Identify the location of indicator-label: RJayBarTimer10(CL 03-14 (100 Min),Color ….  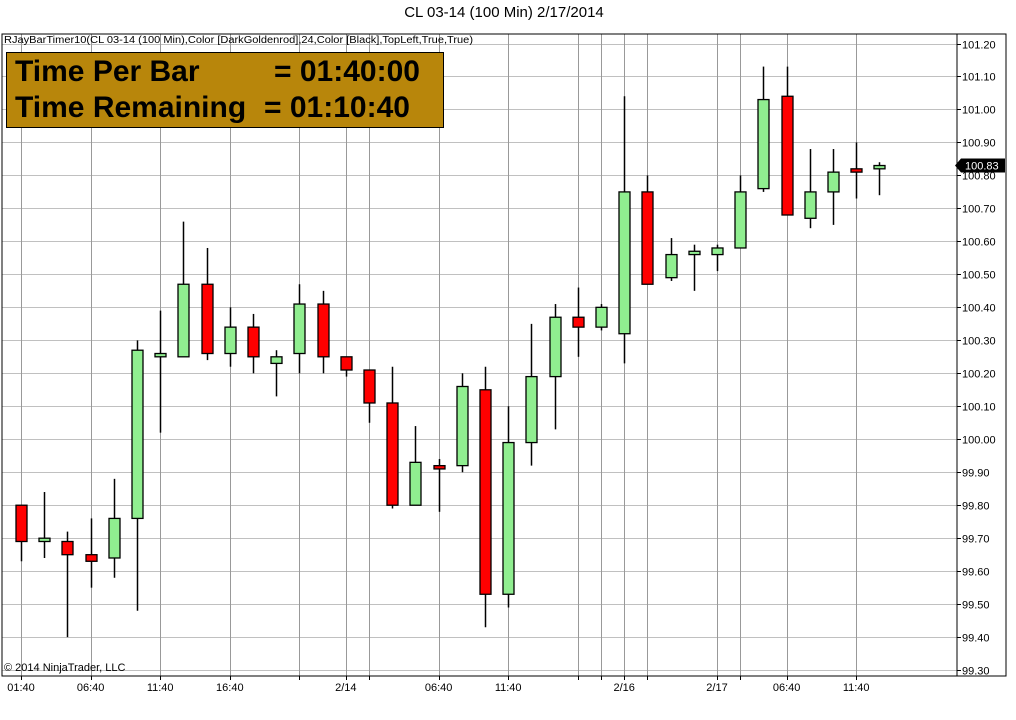
(238, 40).